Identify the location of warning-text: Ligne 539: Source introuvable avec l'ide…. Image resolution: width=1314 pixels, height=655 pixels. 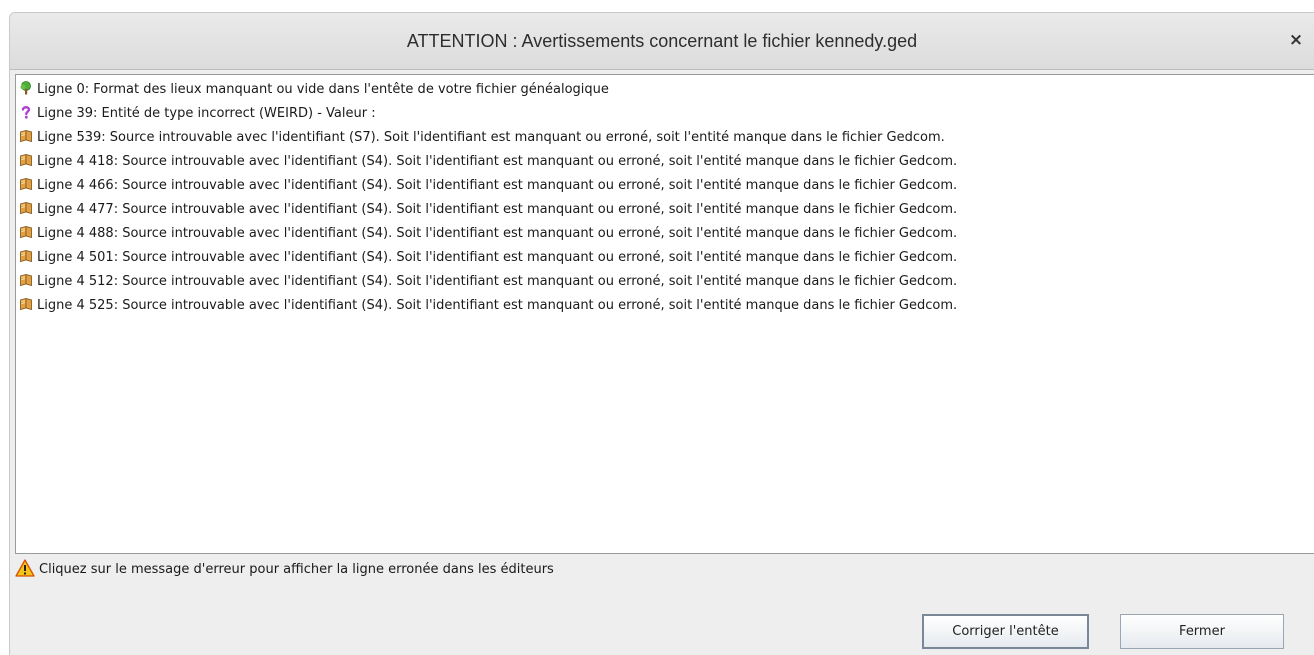
(491, 137).